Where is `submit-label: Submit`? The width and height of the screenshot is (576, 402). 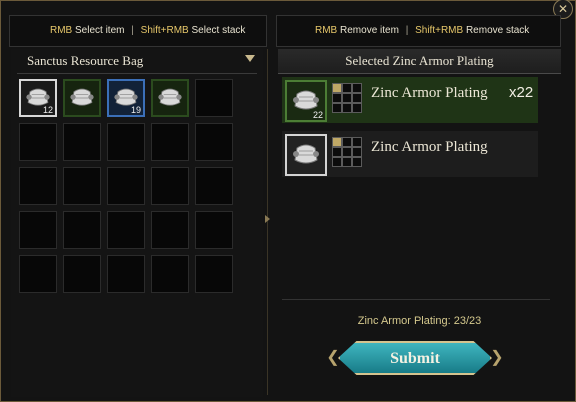 submit-label: Submit is located at coordinates (415, 358).